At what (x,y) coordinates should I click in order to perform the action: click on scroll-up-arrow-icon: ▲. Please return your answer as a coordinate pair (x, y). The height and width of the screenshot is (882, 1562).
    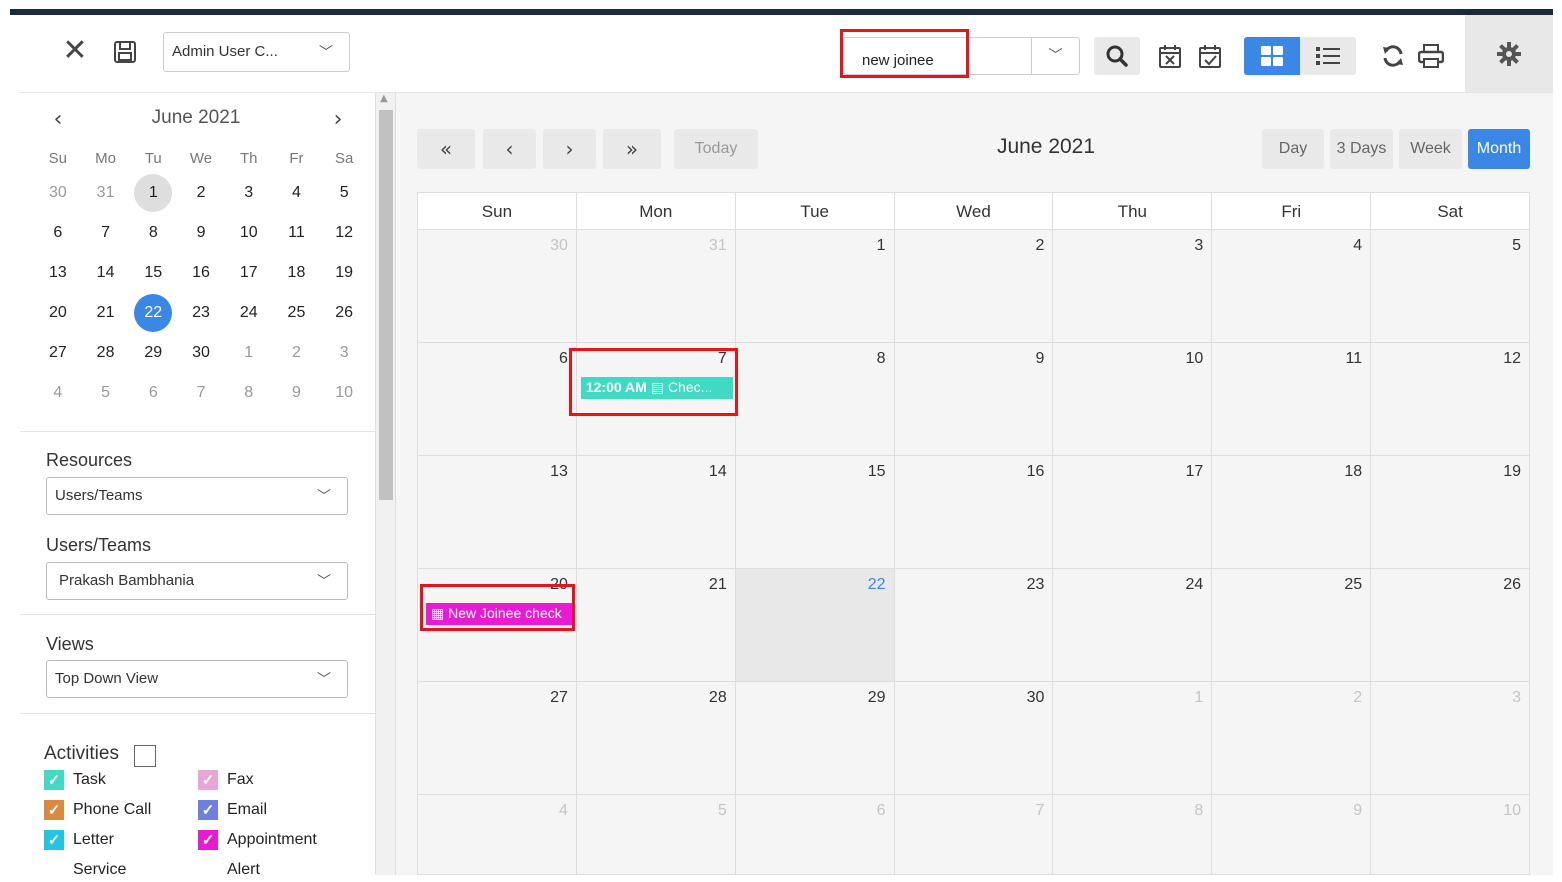
    Looking at the image, I should click on (384, 98).